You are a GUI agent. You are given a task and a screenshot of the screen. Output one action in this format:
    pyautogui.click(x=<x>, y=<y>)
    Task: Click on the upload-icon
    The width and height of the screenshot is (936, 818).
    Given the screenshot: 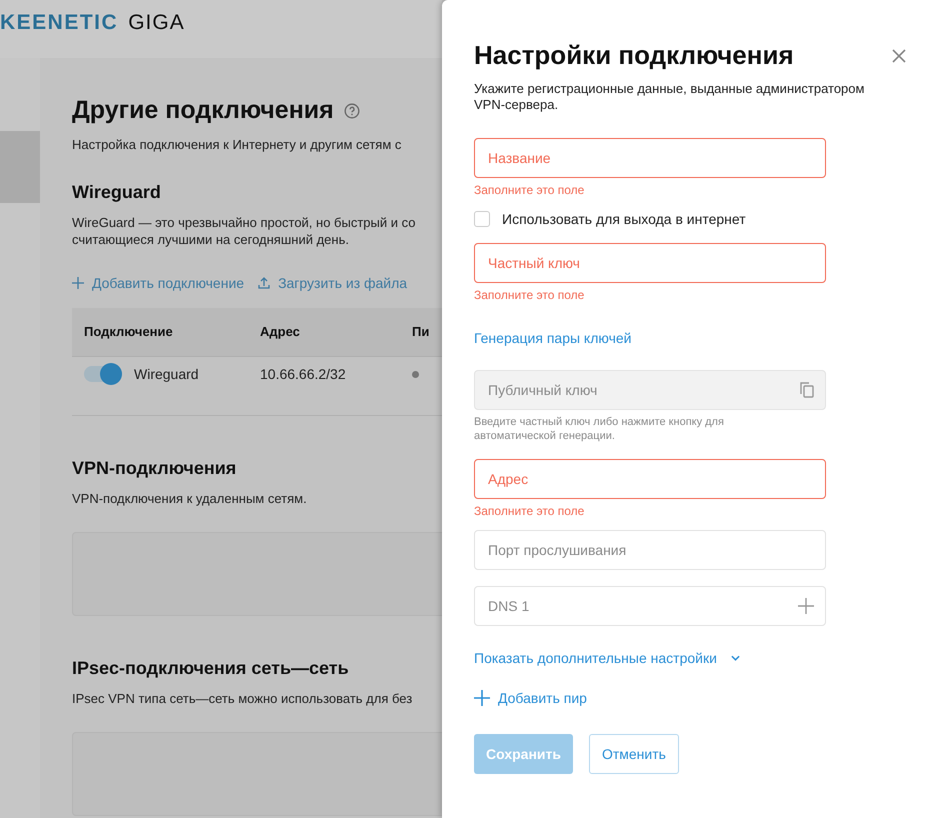 What is the action you would take?
    pyautogui.click(x=264, y=282)
    